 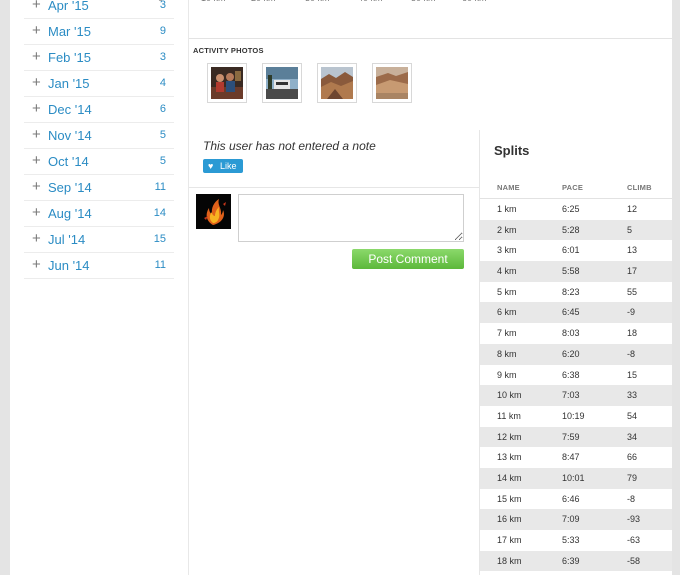 What do you see at coordinates (632, 333) in the screenshot?
I see `split-climb: 18` at bounding box center [632, 333].